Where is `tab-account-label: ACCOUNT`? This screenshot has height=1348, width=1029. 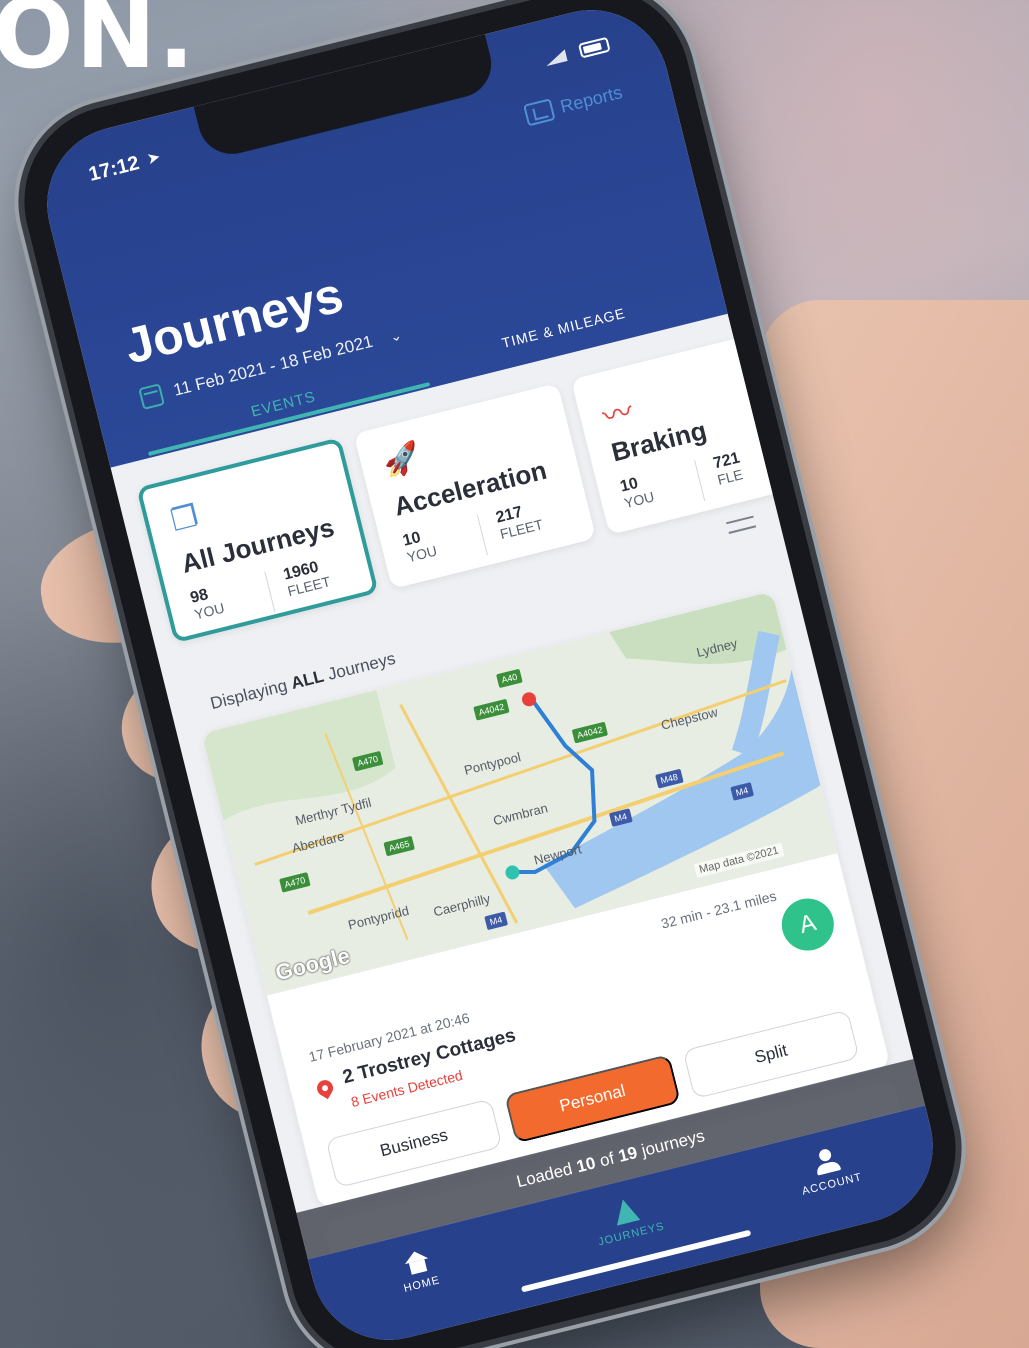
tab-account-label: ACCOUNT is located at coordinates (832, 1184).